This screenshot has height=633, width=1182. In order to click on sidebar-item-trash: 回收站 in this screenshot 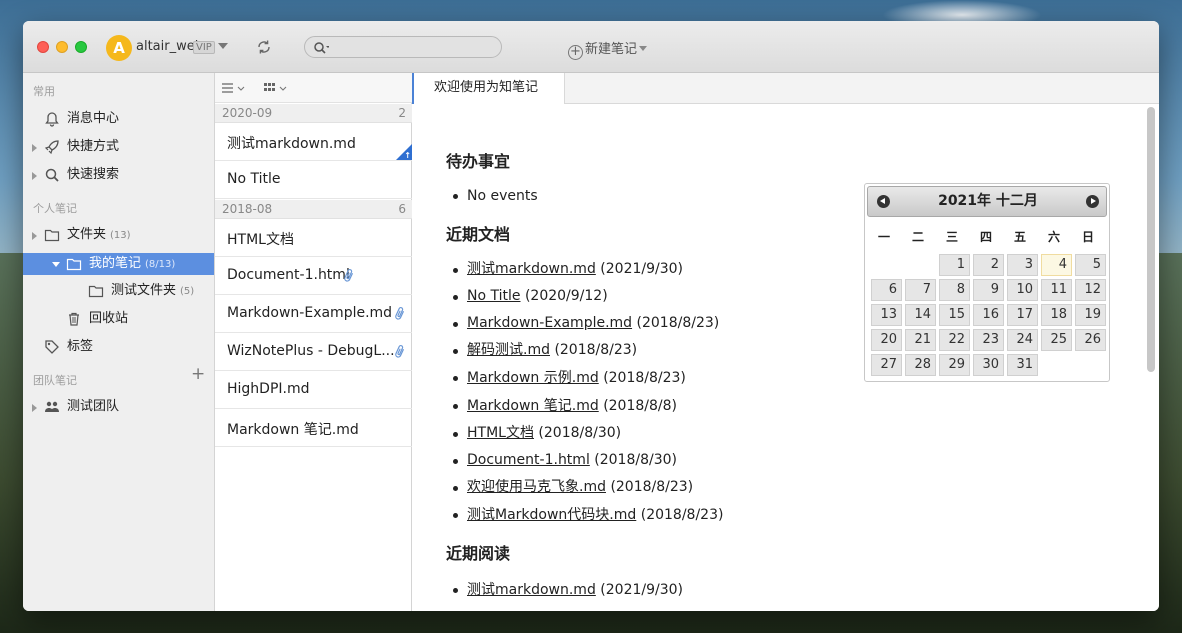, I will do `click(118, 319)`.